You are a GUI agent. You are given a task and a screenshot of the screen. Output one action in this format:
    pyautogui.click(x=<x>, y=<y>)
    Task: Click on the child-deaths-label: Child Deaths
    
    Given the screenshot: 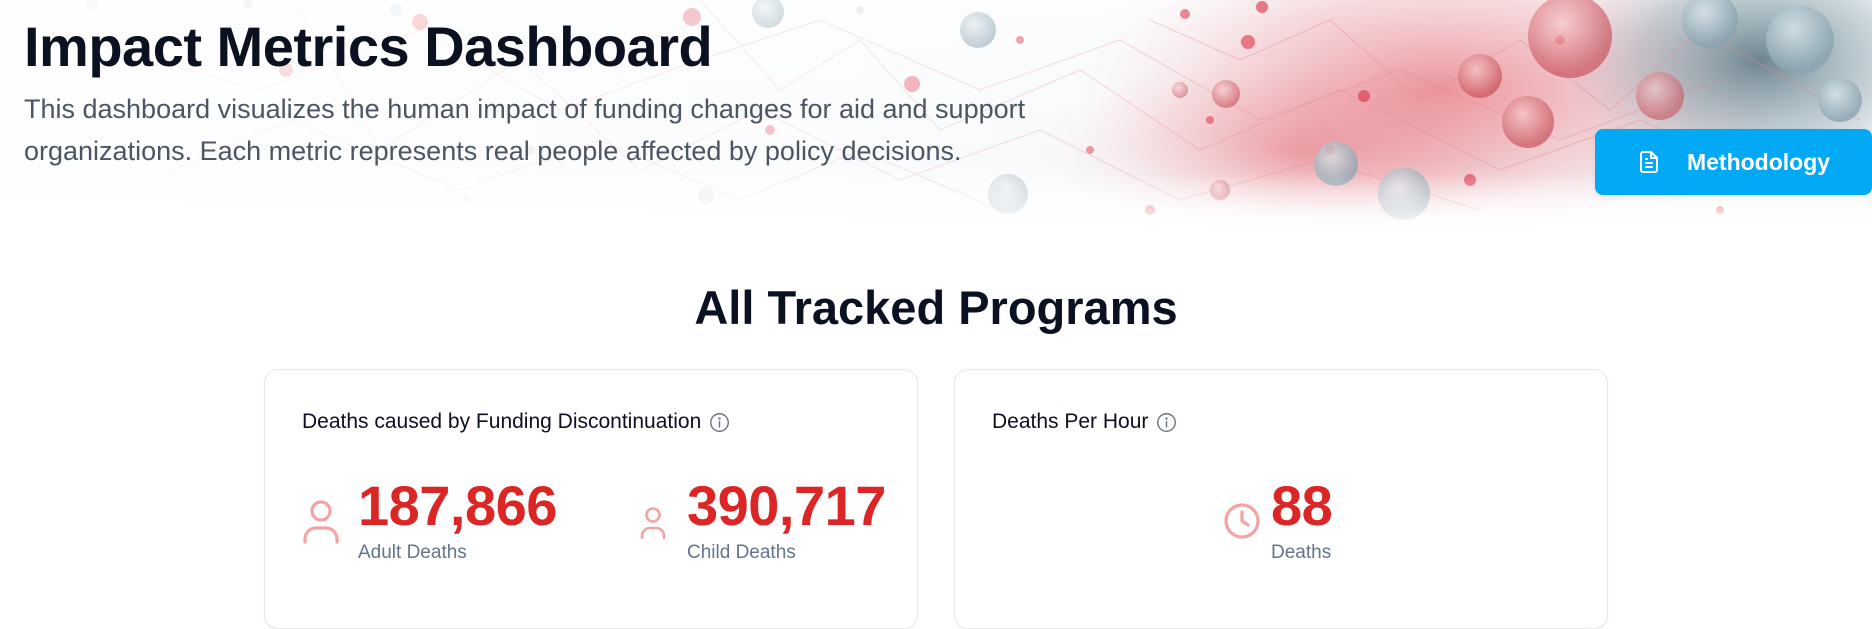 What is the action you would take?
    pyautogui.click(x=741, y=552)
    